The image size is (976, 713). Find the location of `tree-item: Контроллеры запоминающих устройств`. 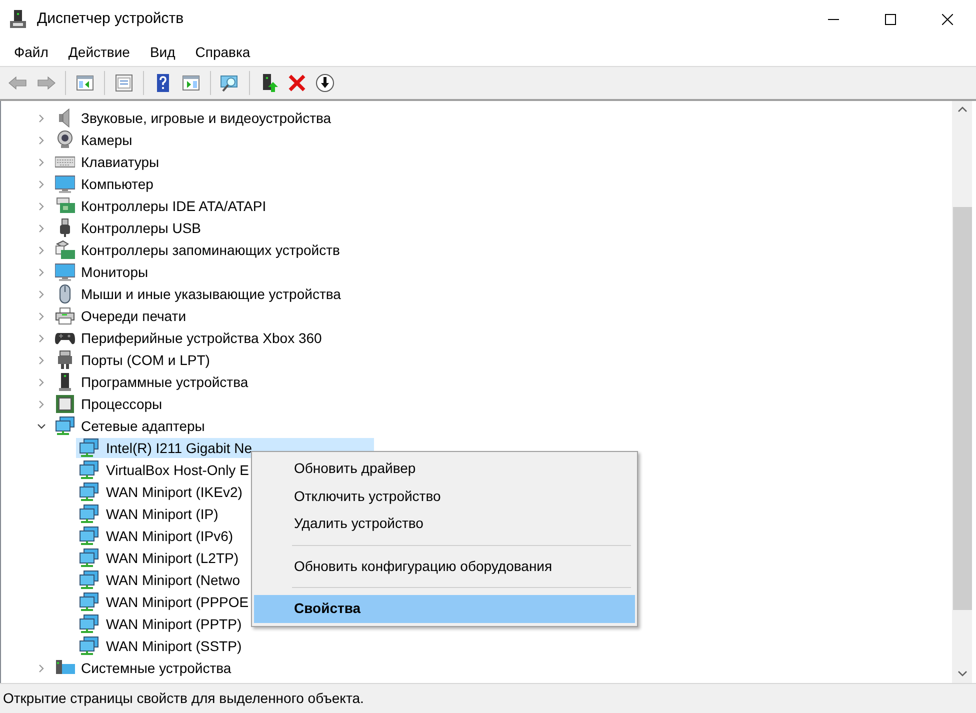

tree-item: Контроллеры запоминающих устройств is located at coordinates (210, 250).